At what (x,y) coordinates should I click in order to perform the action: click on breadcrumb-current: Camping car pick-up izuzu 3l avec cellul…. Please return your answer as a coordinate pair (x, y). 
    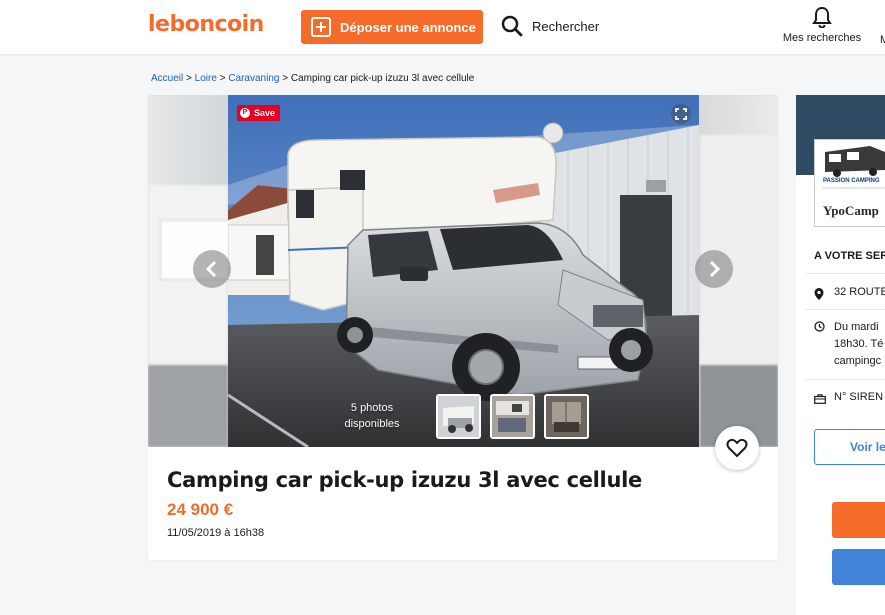
    Looking at the image, I should click on (382, 78).